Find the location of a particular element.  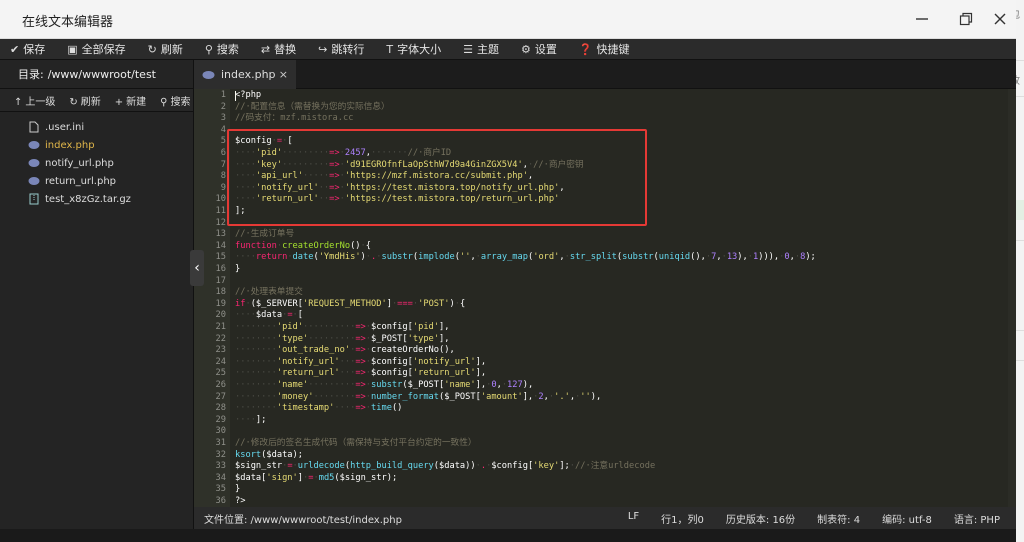

replace-button: ⇄ 替换 is located at coordinates (278, 49).